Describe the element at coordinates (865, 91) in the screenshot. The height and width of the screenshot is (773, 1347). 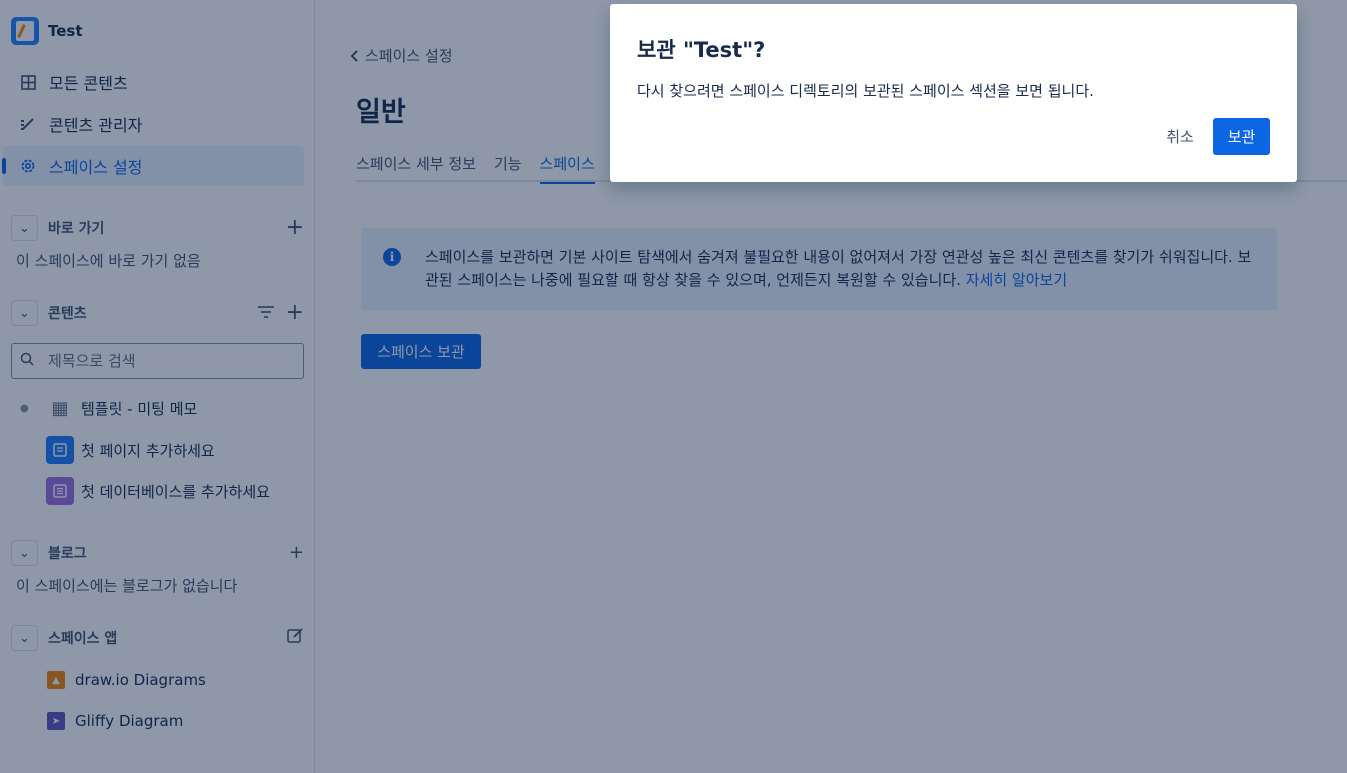
I see `dialog-message: 다시 찾으려면 스페이스 디렉토리의 보관된 스페이스 섹션을 보면 됩니다.` at that location.